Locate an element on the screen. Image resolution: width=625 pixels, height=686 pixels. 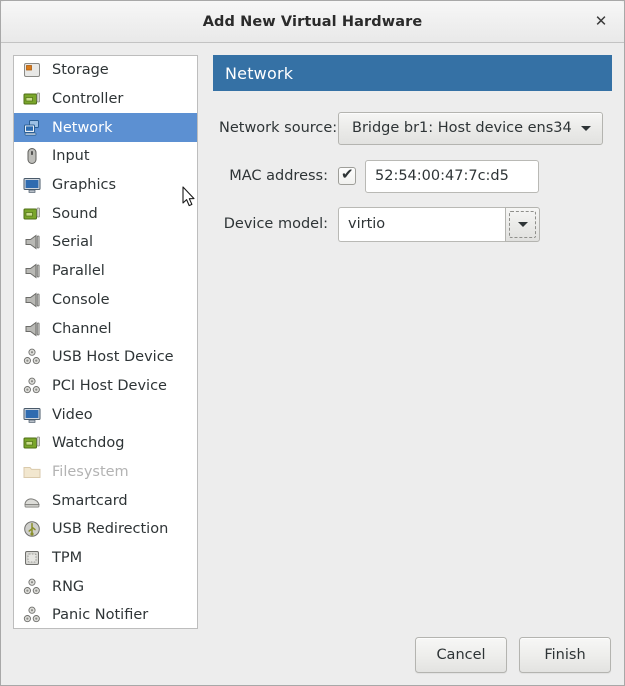
sidebar-item-label: TPM is located at coordinates (67, 558).